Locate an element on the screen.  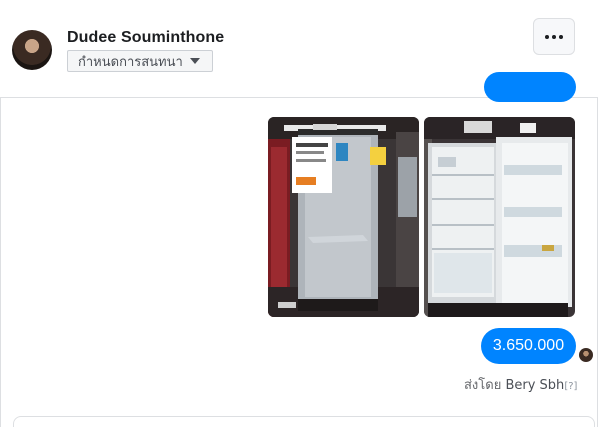
photo-refrigerator-closed is located at coordinates (343, 217).